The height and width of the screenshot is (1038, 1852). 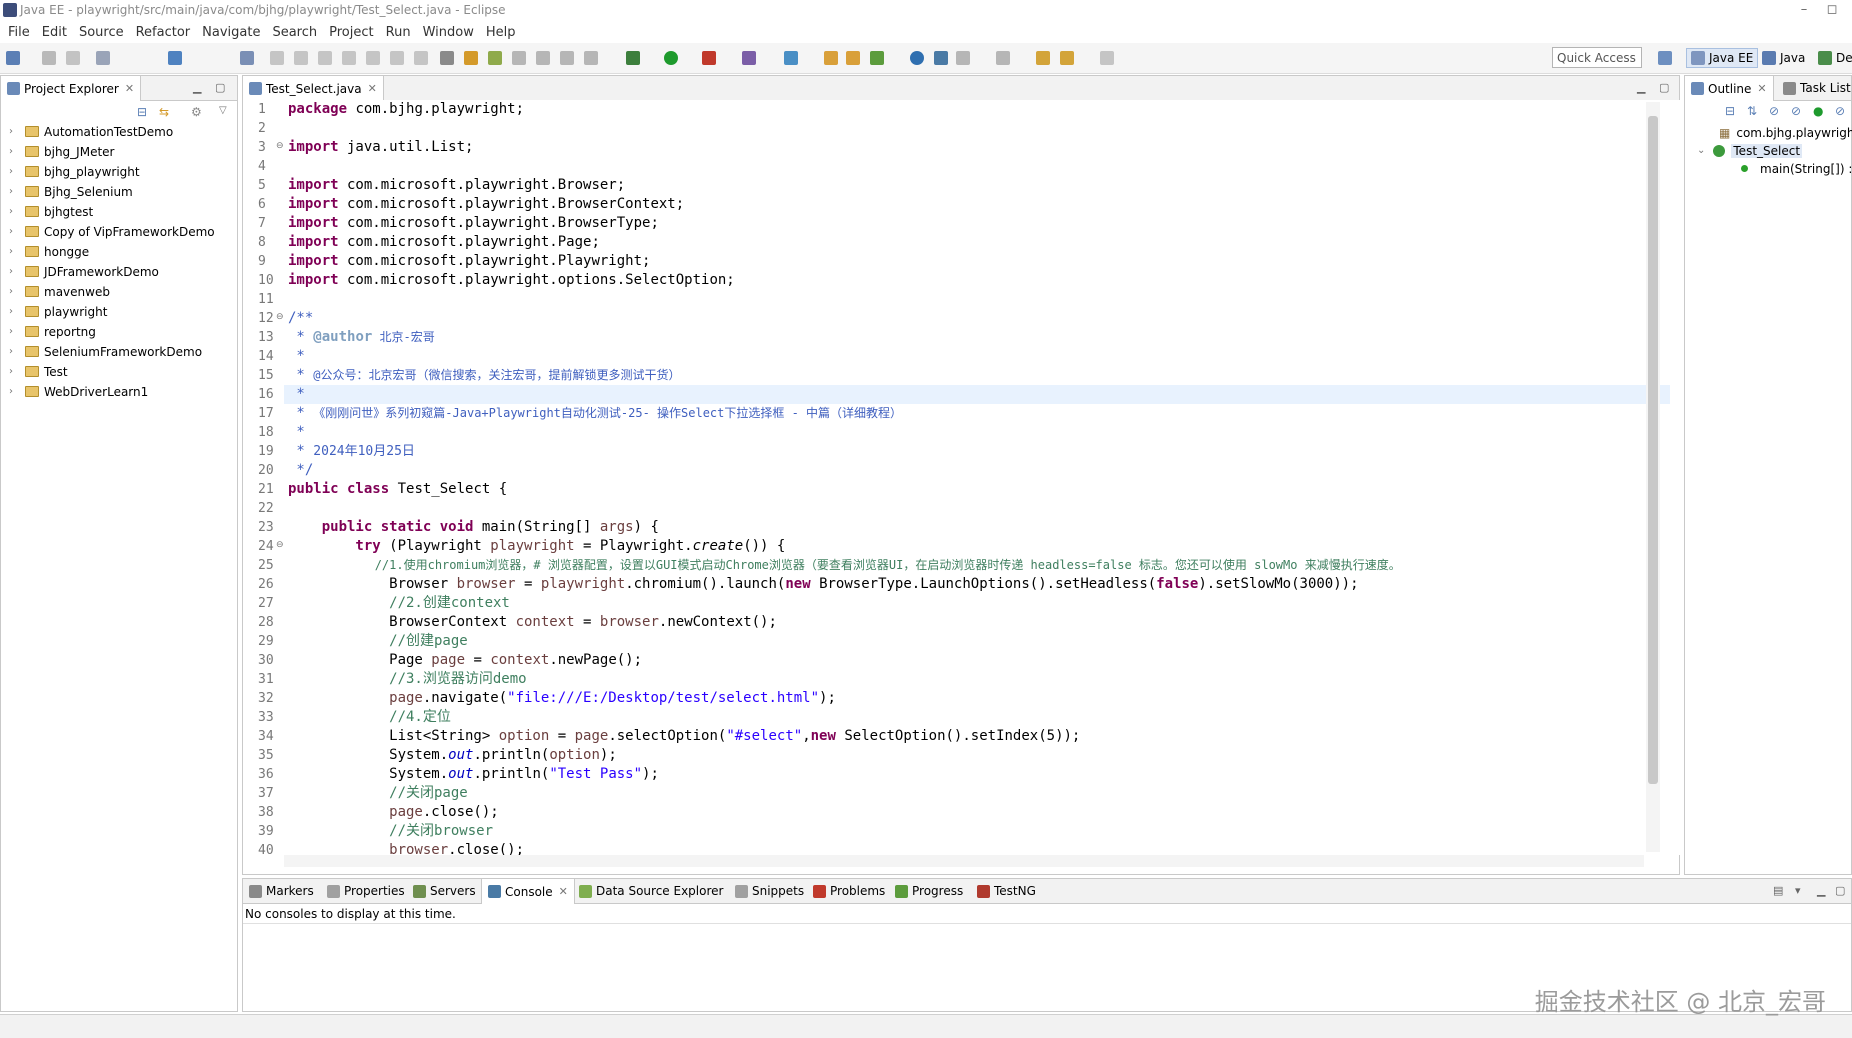 What do you see at coordinates (421, 58) in the screenshot?
I see `step-return-icon` at bounding box center [421, 58].